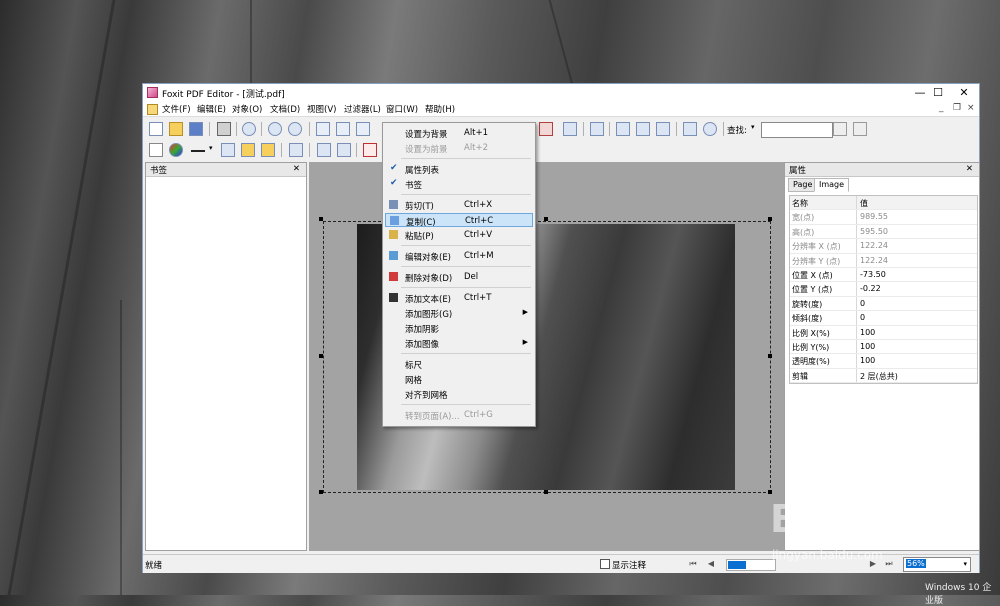 This screenshot has width=1000, height=606. I want to click on context-menu-item: 删除对象(D) Del, so click(459, 277).